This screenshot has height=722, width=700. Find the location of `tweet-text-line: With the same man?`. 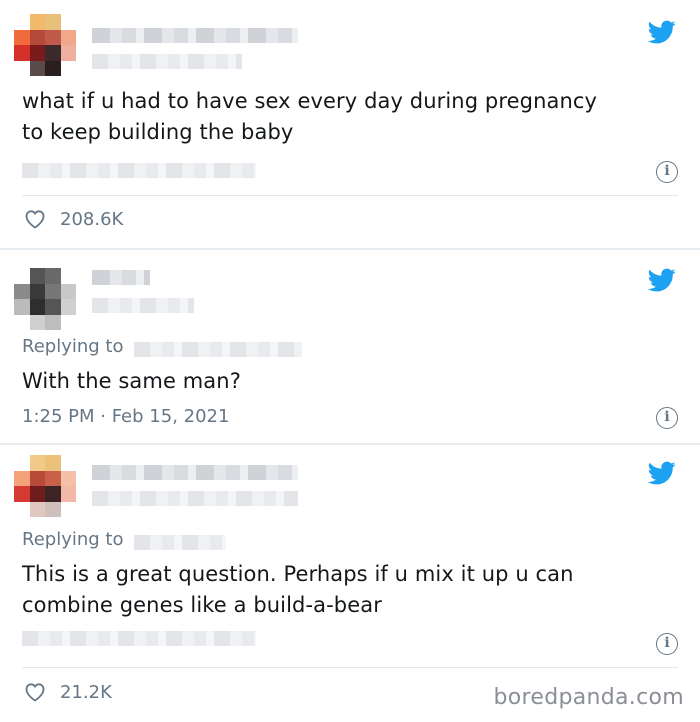

tweet-text-line: With the same man? is located at coordinates (131, 381).